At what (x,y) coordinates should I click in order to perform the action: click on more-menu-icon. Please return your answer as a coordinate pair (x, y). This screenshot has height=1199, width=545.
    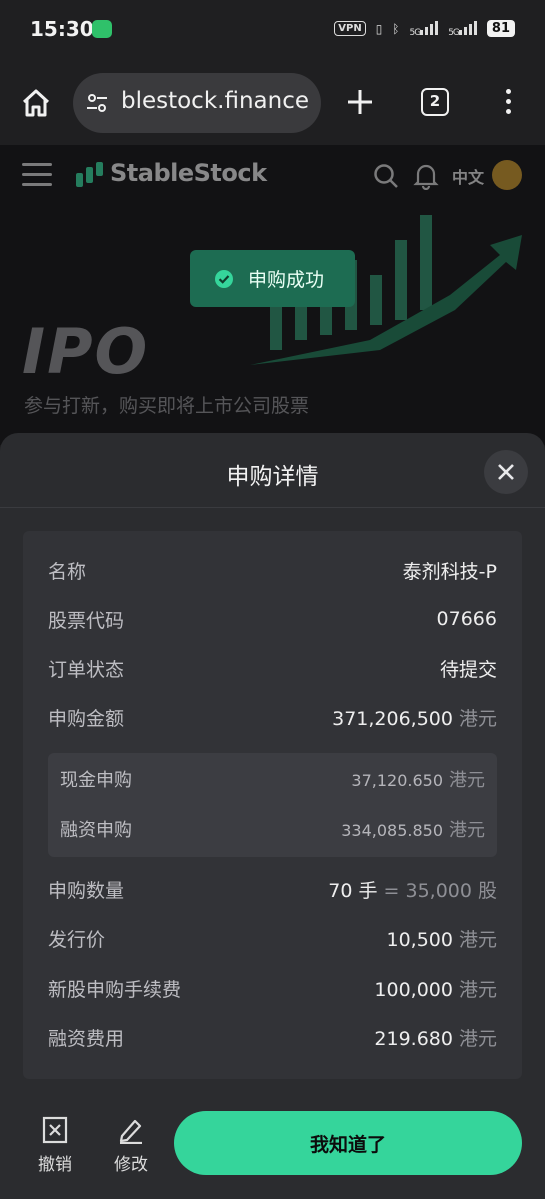
    Looking at the image, I should click on (508, 102).